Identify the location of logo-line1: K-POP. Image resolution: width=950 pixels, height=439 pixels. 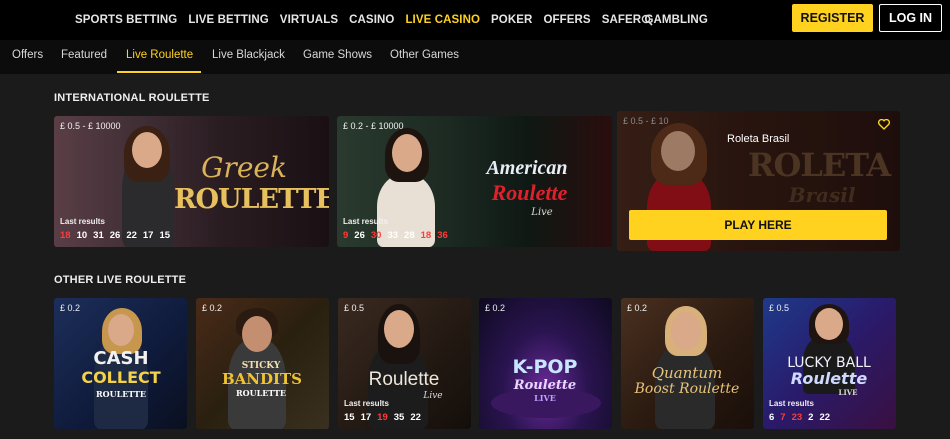
(545, 367).